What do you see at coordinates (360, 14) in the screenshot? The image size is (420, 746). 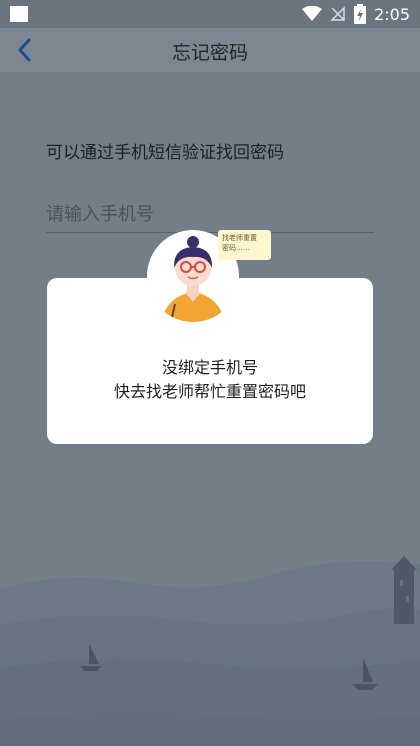 I see `battery-charging-icon` at bounding box center [360, 14].